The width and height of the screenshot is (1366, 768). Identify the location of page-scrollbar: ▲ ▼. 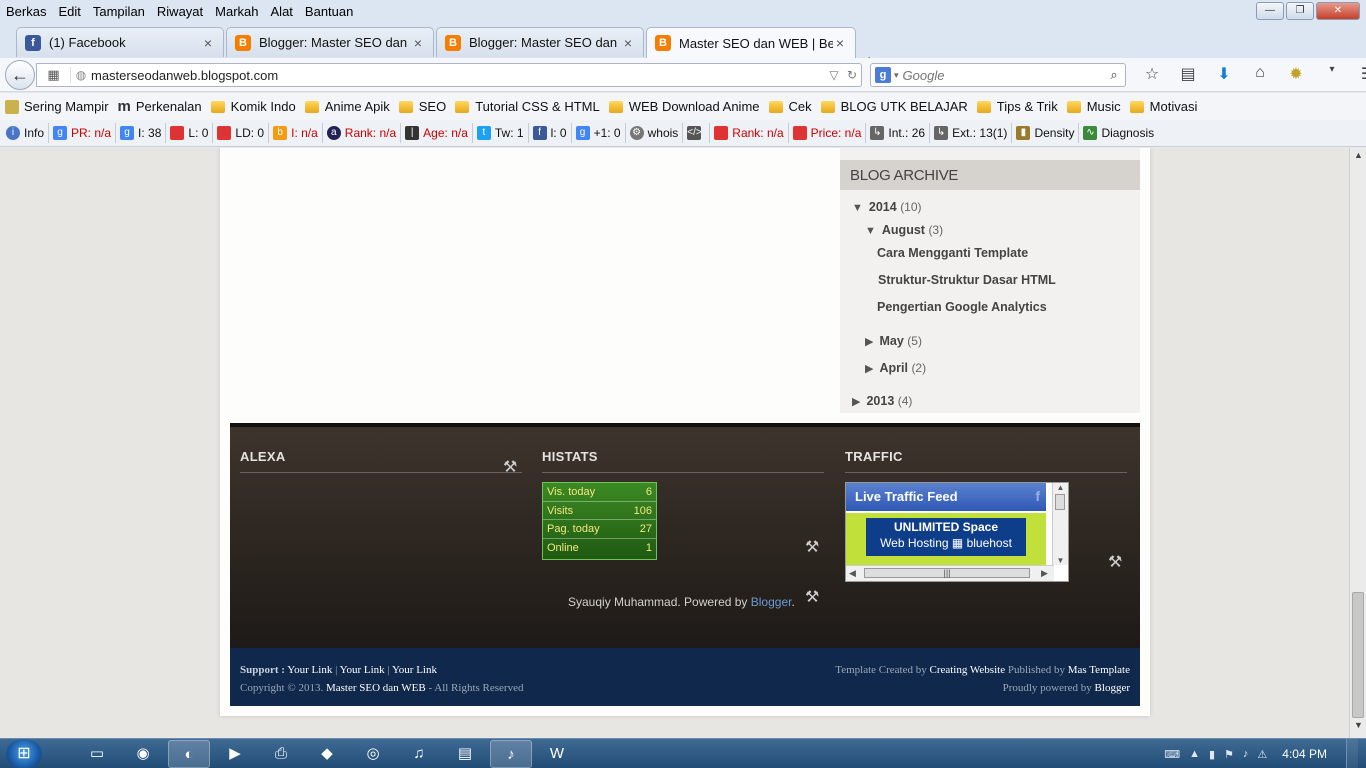
(1357, 443).